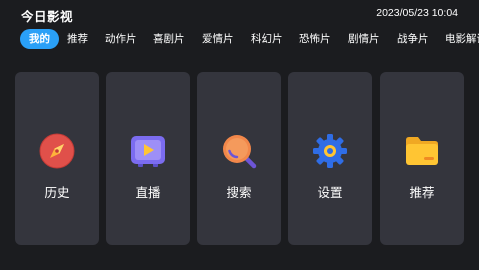 This screenshot has width=479, height=270. What do you see at coordinates (148, 151) in the screenshot?
I see `tv-play-icon` at bounding box center [148, 151].